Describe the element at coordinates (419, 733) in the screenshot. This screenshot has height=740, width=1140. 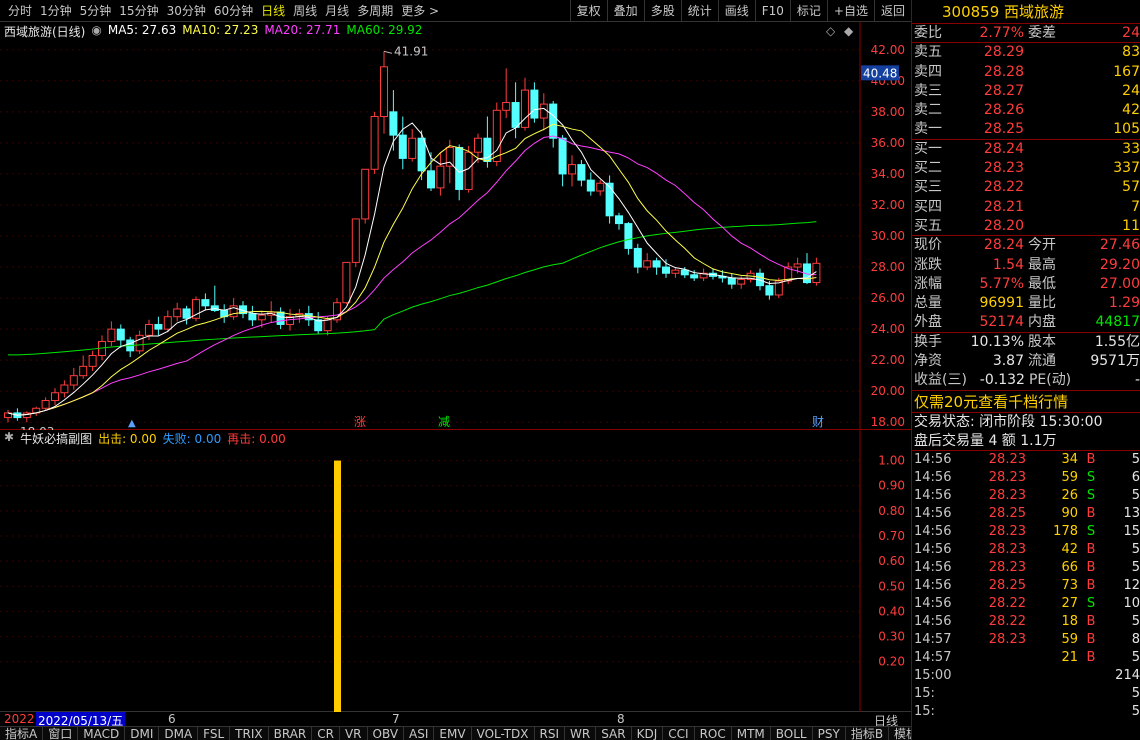
I see `indicator-tab: ASI` at that location.